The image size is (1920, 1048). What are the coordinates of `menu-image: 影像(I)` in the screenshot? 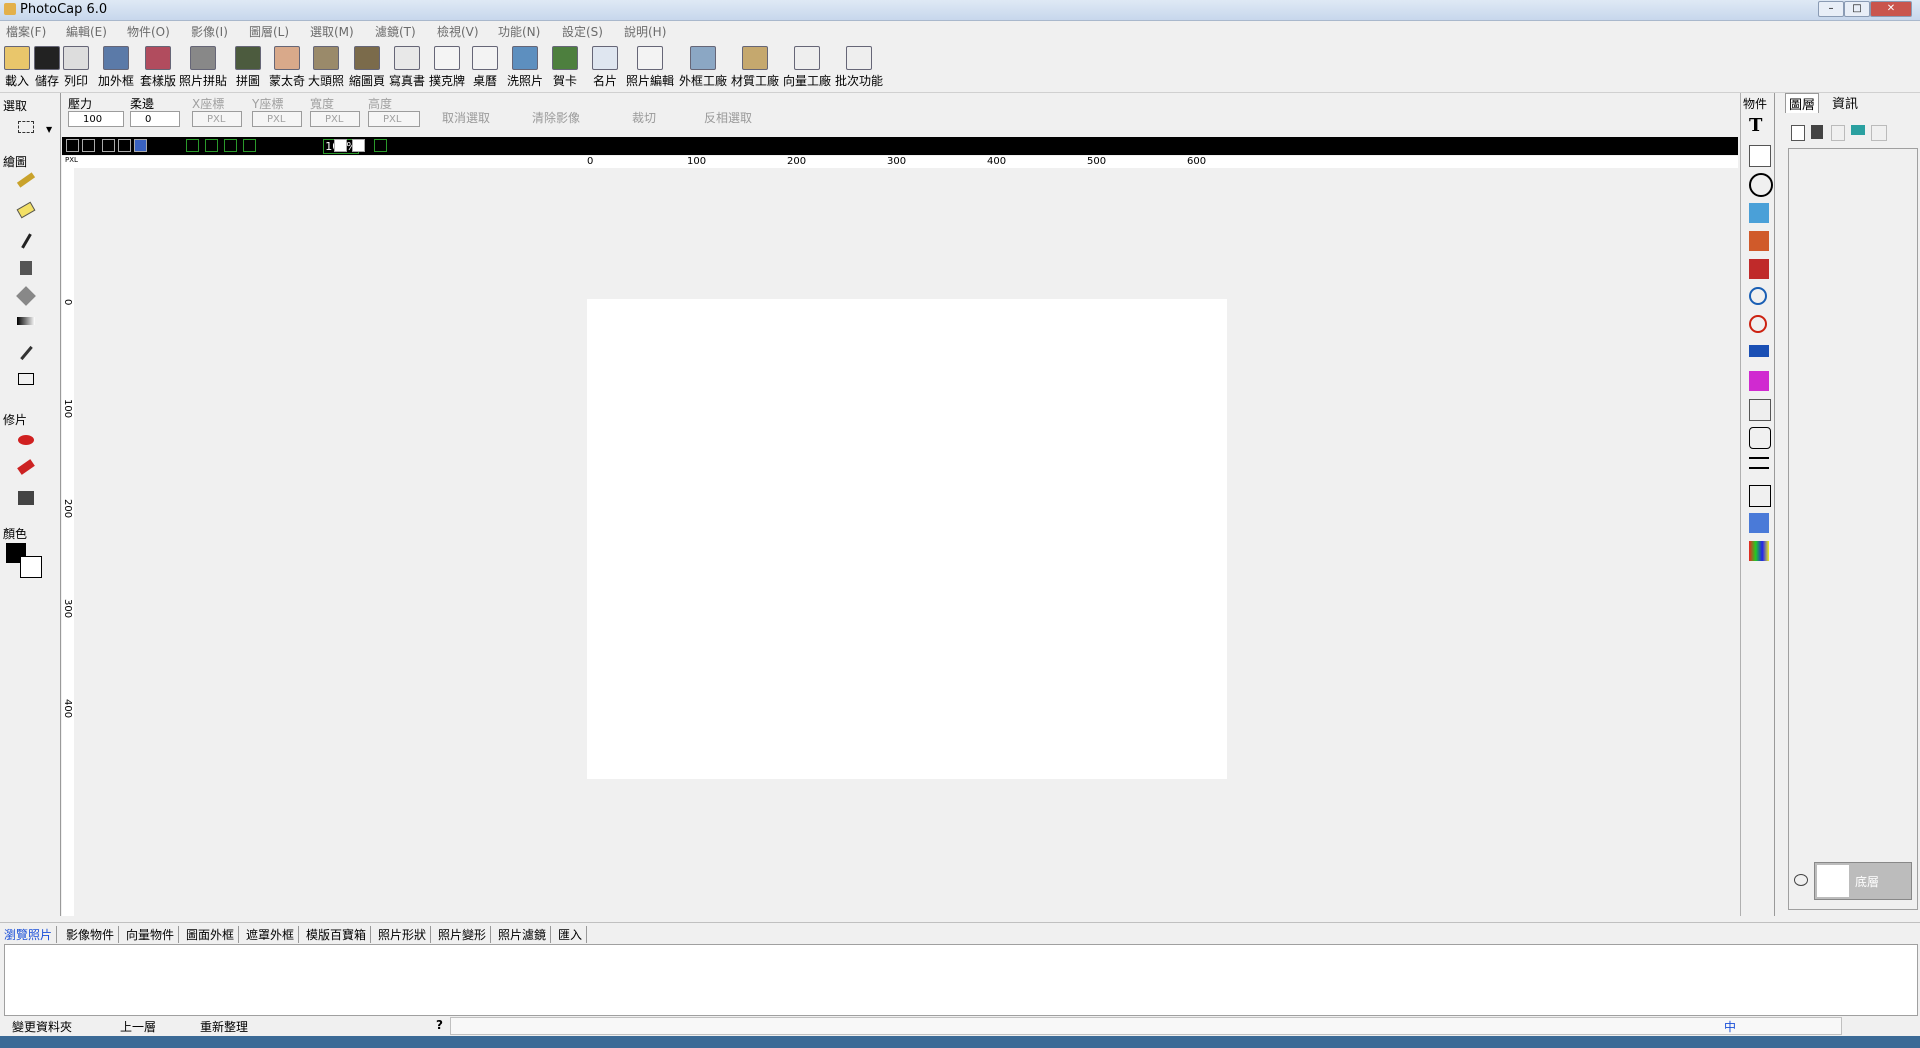 It's located at (209, 31).